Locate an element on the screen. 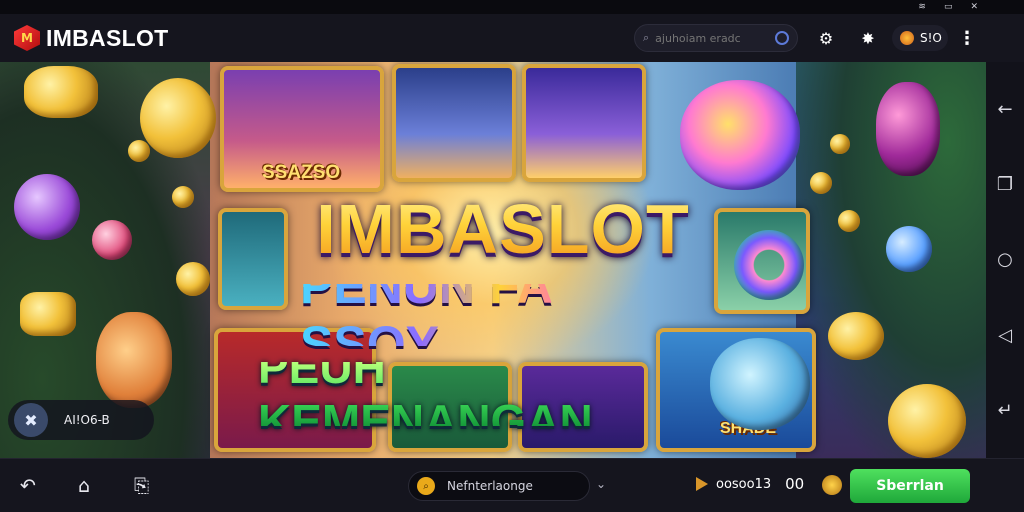 The image size is (1024, 512). star-badge-icon: ✸ is located at coordinates (868, 38).